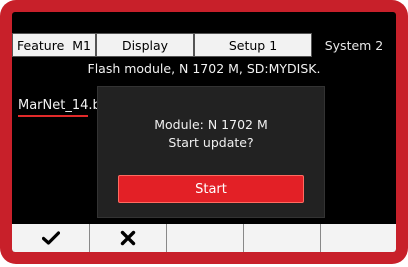 This screenshot has width=408, height=267. I want to click on cross-icon, so click(128, 238).